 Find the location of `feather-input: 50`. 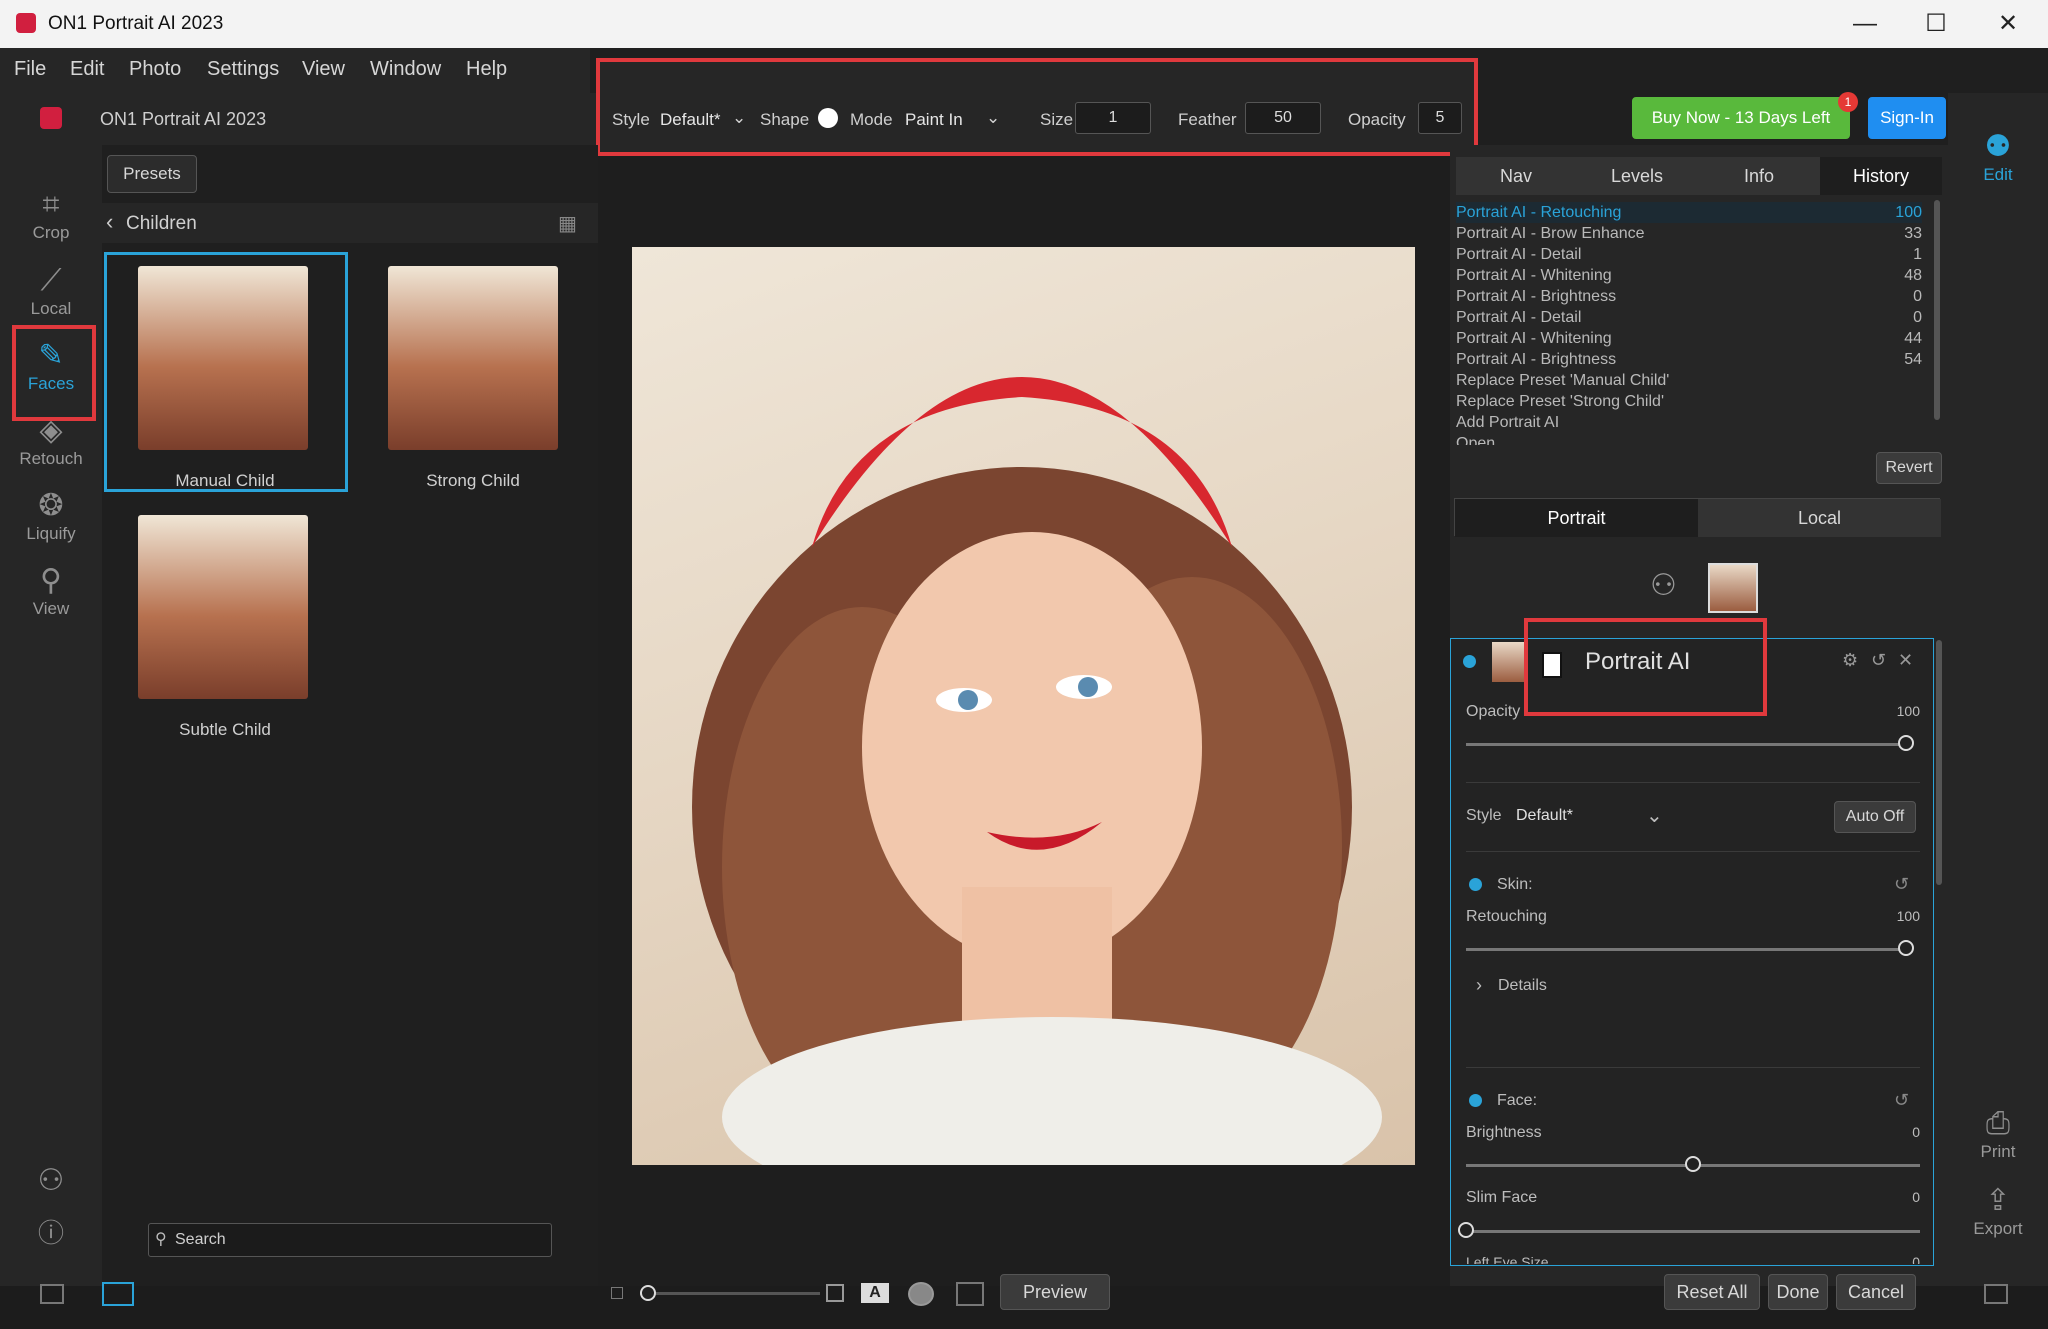

feather-input: 50 is located at coordinates (1283, 118).